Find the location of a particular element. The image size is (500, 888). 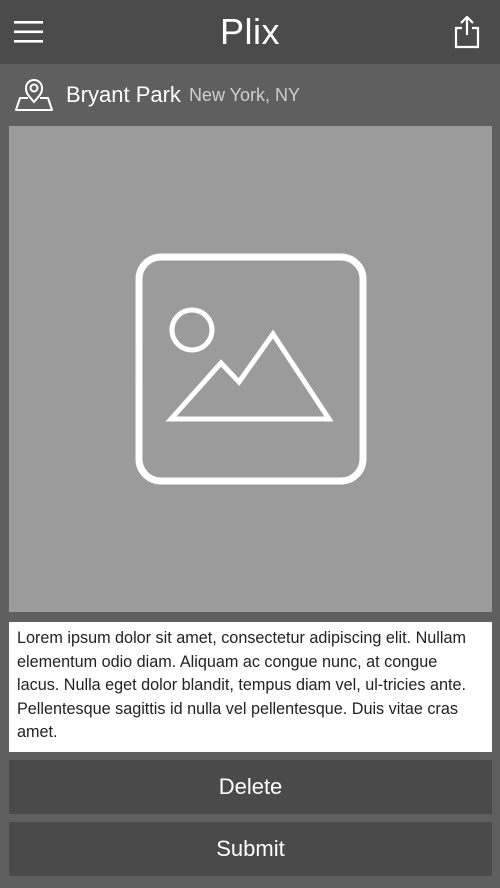

share-button is located at coordinates (467, 32).